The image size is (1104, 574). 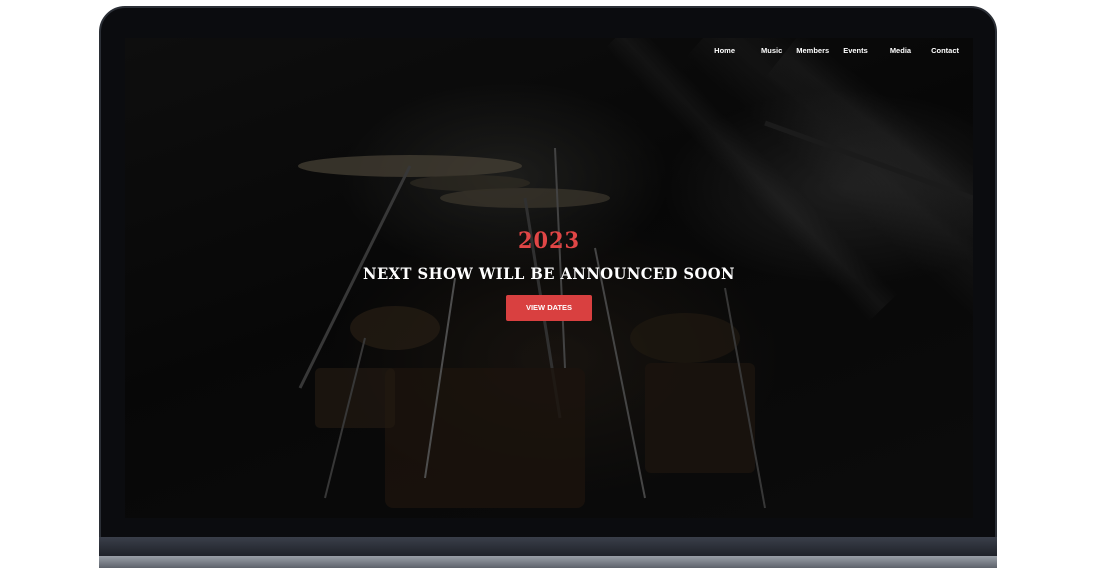 What do you see at coordinates (812, 50) in the screenshot?
I see `nav-members: Members` at bounding box center [812, 50].